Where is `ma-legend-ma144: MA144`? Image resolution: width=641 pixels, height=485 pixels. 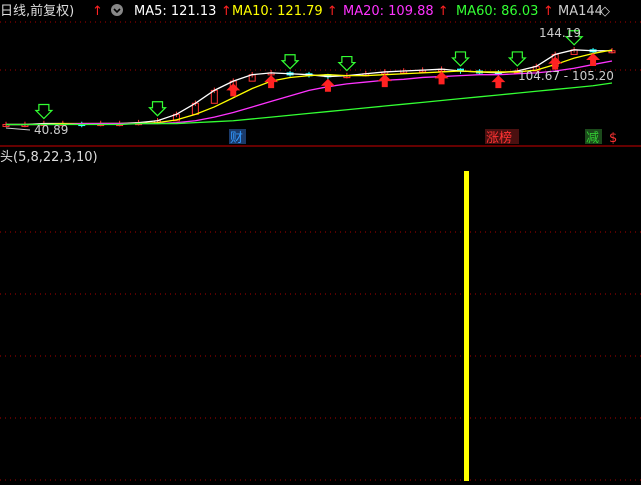
ma-legend-ma144: MA144 is located at coordinates (580, 11).